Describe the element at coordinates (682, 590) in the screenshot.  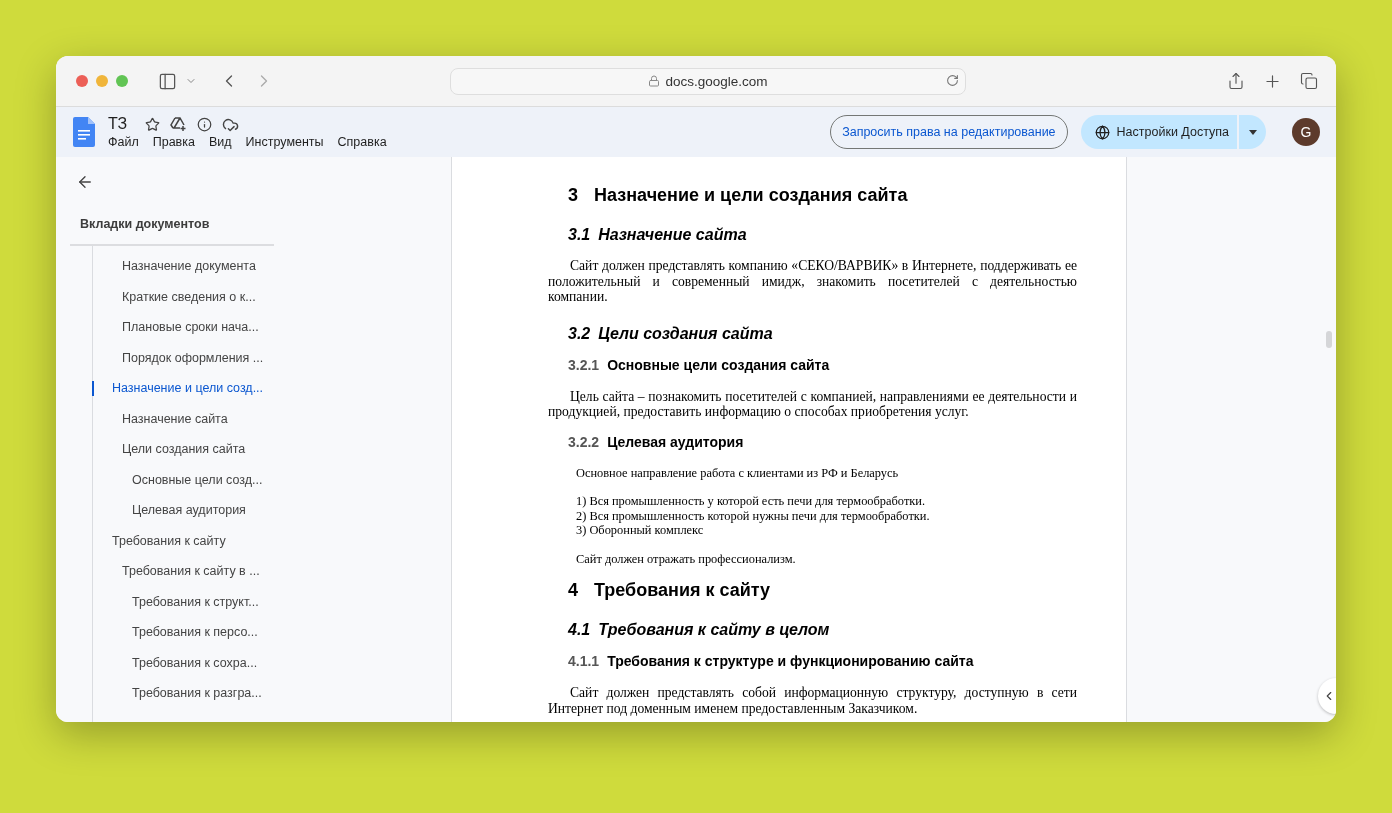
I see `heading-title: Требования к сайту` at that location.